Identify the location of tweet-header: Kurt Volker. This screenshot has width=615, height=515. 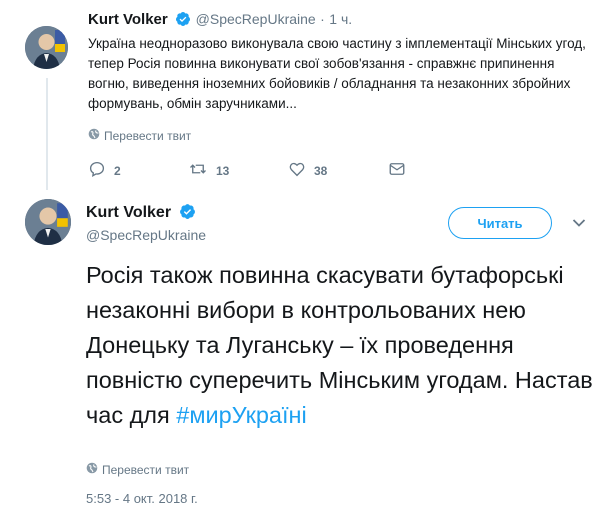
(141, 214).